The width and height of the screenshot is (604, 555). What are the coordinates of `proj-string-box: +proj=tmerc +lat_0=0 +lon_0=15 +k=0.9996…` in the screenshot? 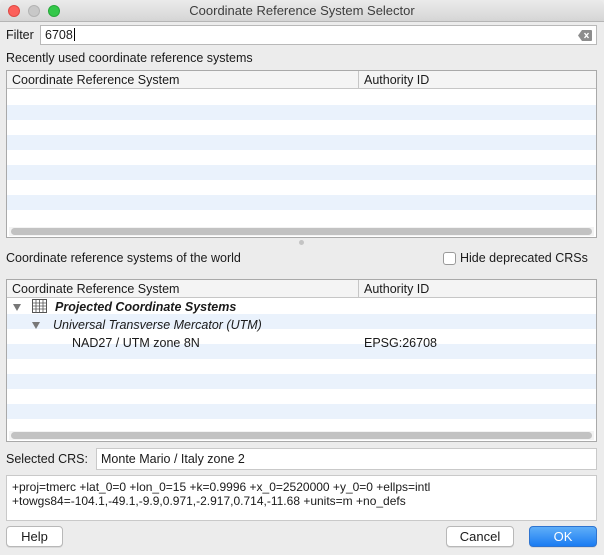 It's located at (301, 498).